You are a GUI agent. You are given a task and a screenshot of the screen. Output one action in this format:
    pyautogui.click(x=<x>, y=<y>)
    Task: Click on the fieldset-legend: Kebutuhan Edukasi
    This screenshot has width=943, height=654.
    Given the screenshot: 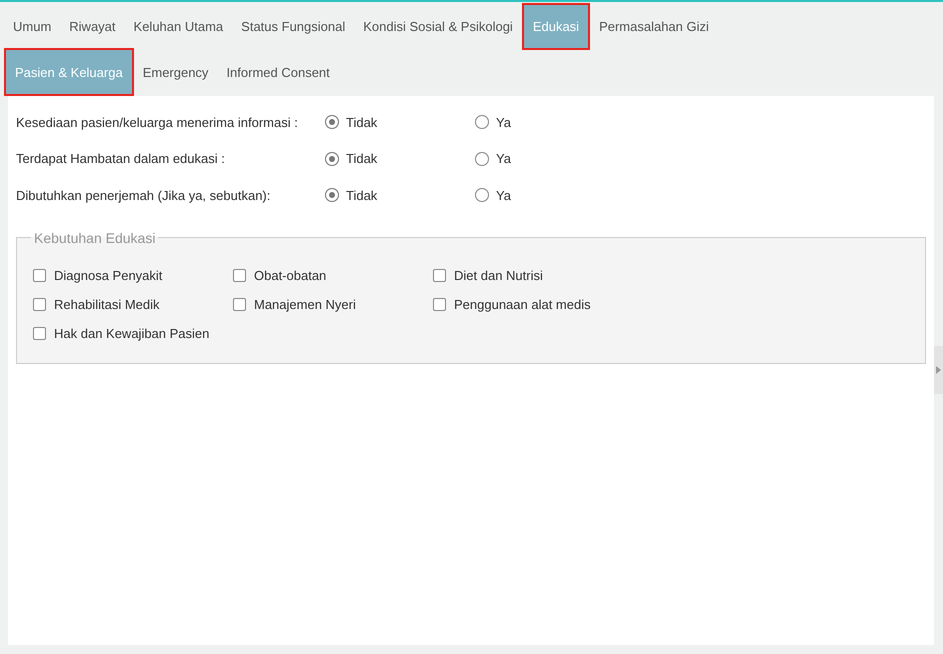 What is the action you would take?
    pyautogui.click(x=94, y=238)
    